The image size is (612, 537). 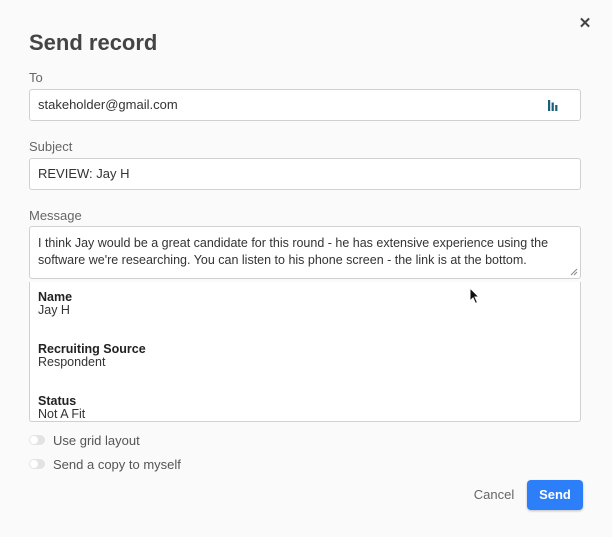 What do you see at coordinates (36, 77) in the screenshot?
I see `to-label: To` at bounding box center [36, 77].